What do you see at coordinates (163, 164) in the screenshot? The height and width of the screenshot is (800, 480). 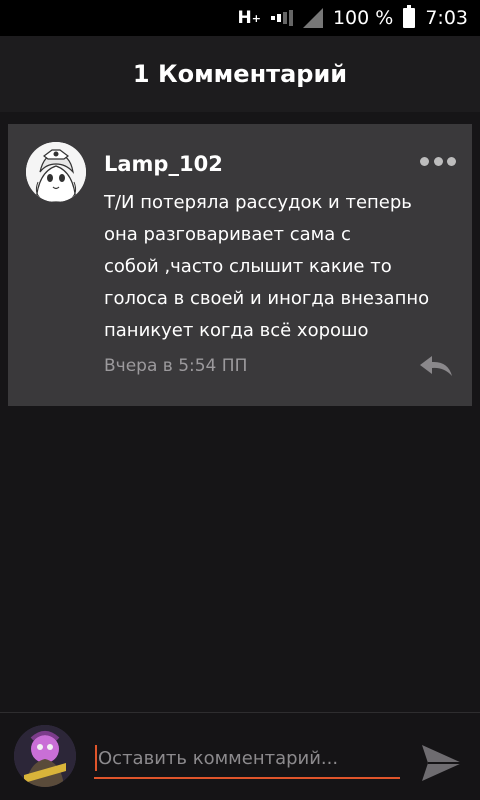 I see `comment-author-name: Lamp_102` at bounding box center [163, 164].